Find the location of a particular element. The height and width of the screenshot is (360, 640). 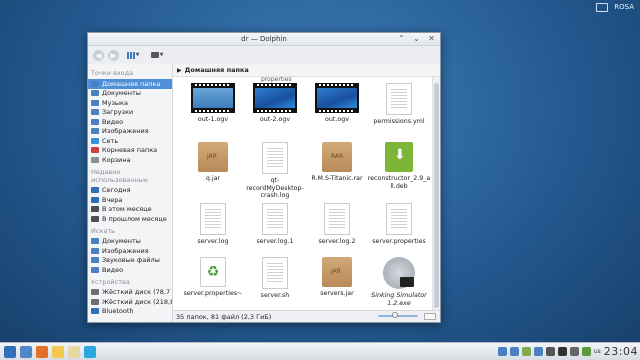

status-text: 35 папок, 81 файл (2,3 ГиБ) is located at coordinates (224, 316).